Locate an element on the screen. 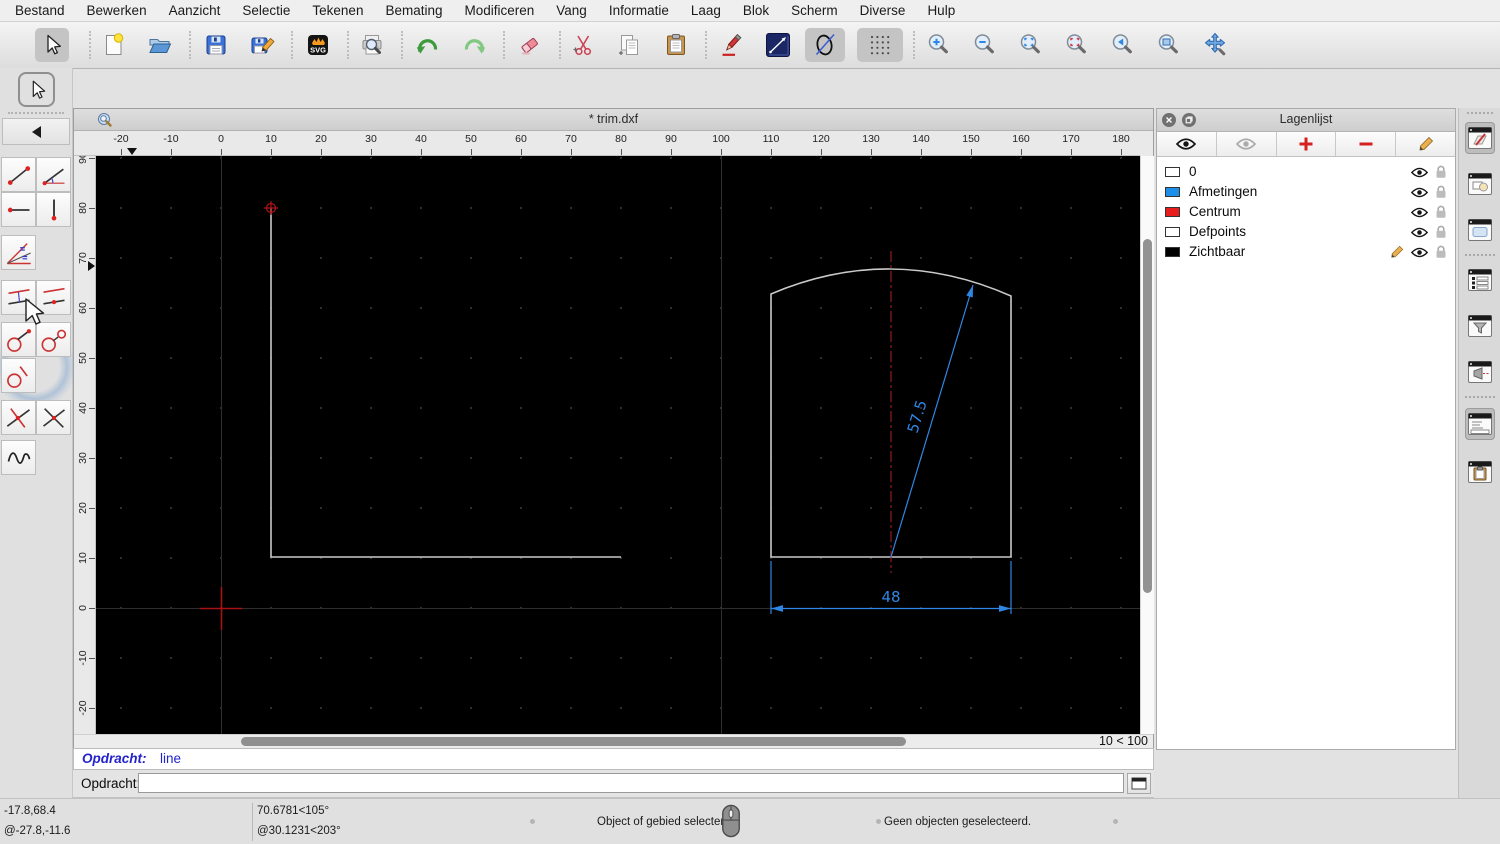 This screenshot has height=844, width=1500. line-two-points-button is located at coordinates (18, 174).